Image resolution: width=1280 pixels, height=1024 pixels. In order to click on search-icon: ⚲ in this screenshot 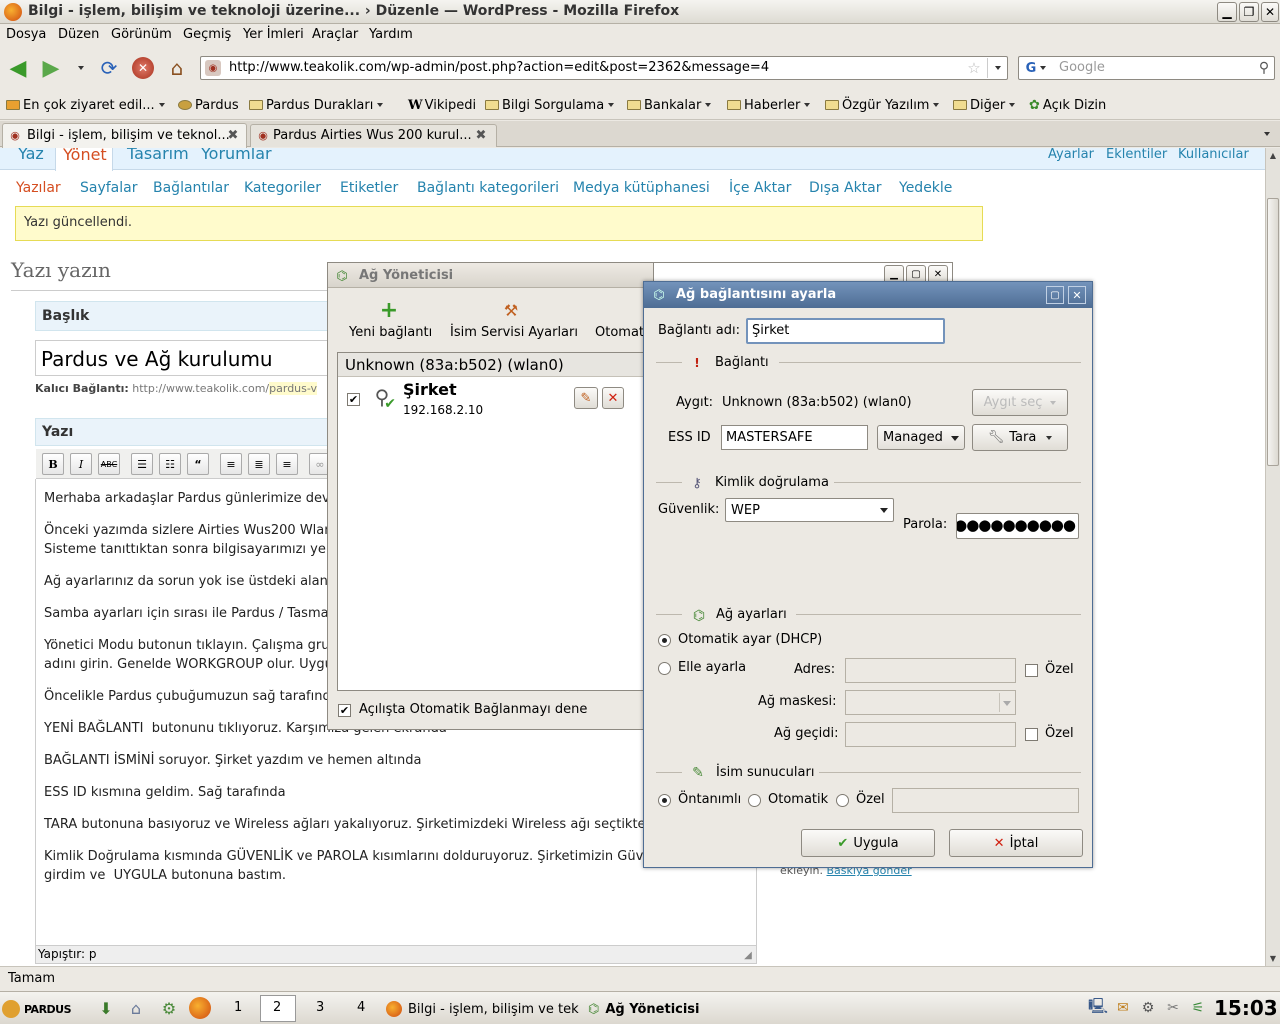, I will do `click(1264, 68)`.